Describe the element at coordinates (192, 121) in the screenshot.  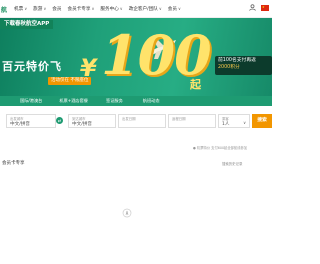
I see `return-date-field: 返程日期` at that location.